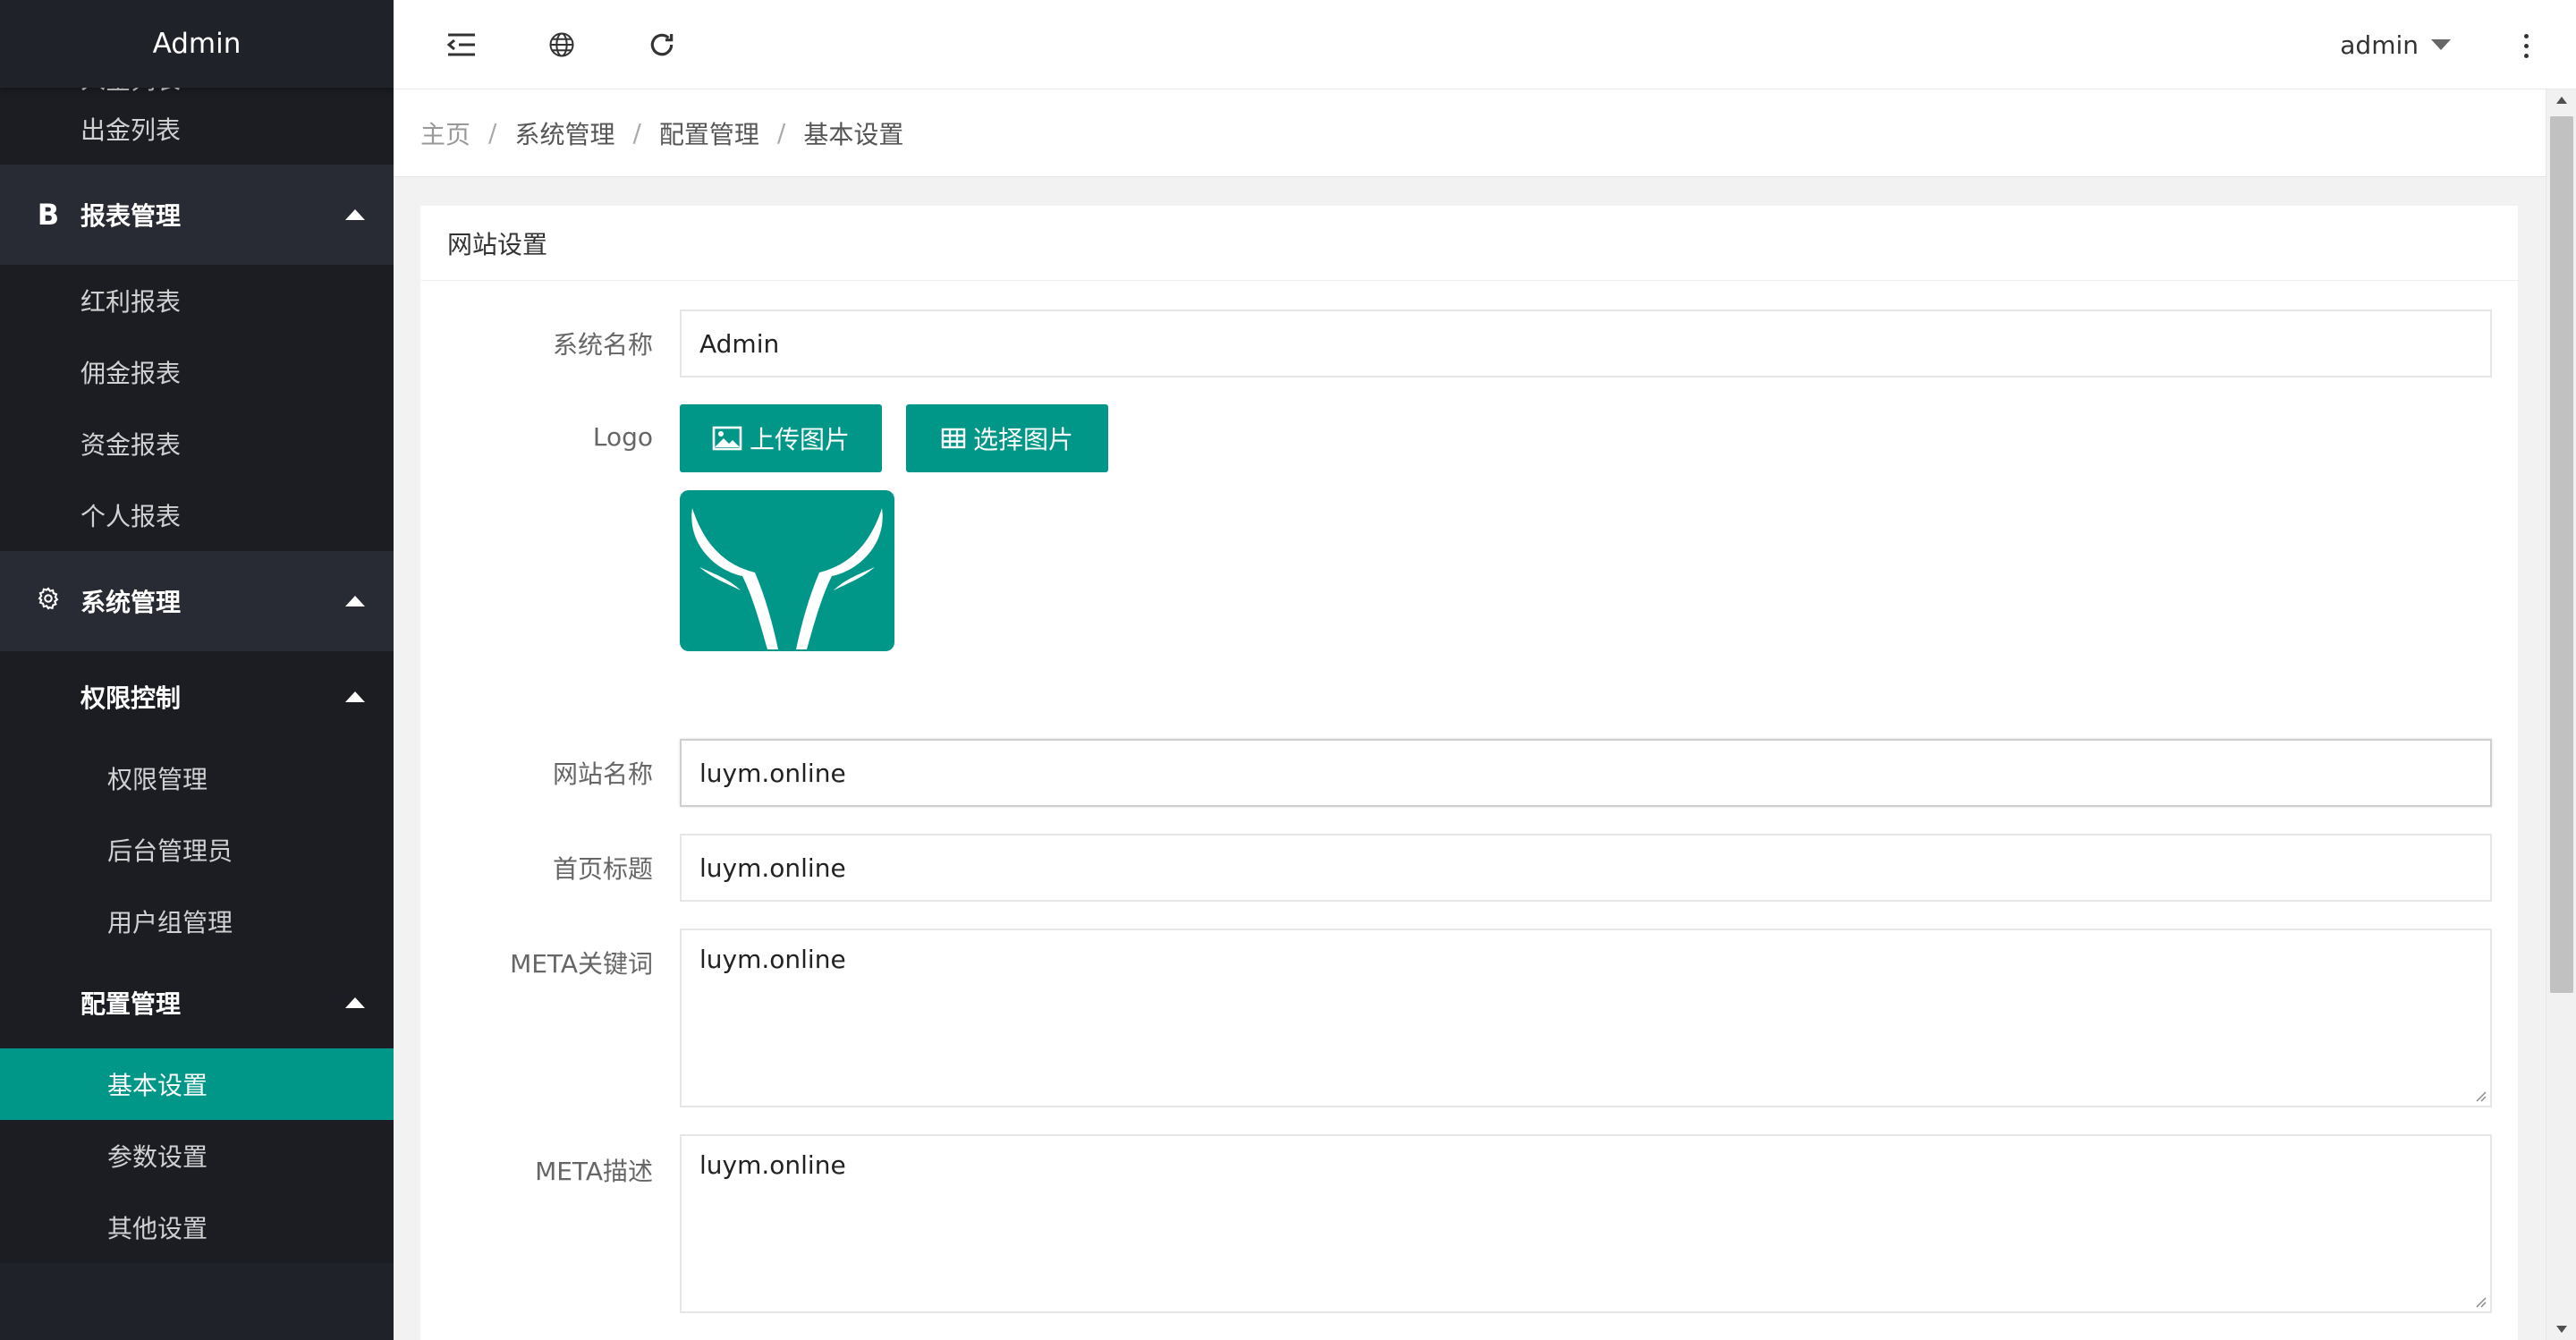 The height and width of the screenshot is (1340, 2576). I want to click on home-title-value: luym.online, so click(772, 867).